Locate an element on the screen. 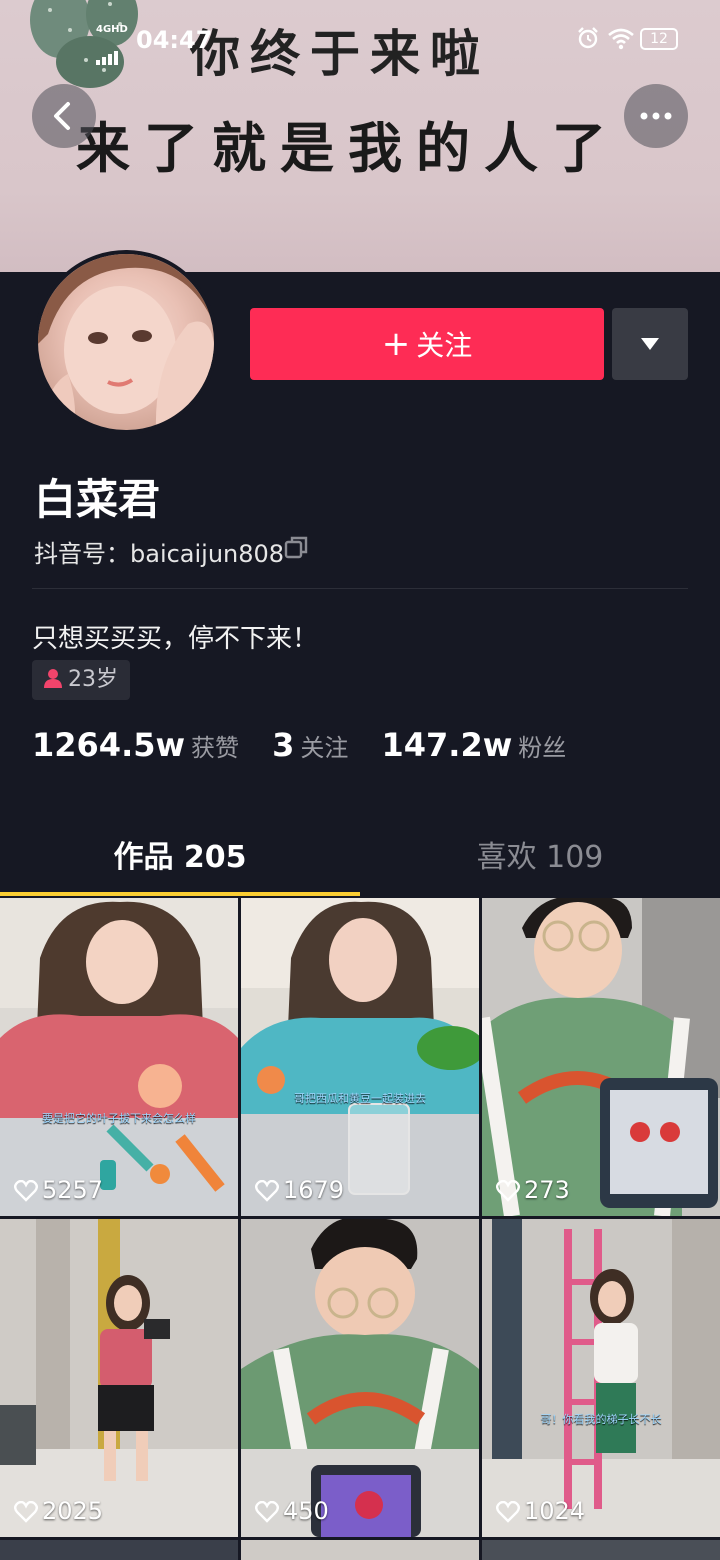 This screenshot has width=720, height=1560. back-button is located at coordinates (64, 116).